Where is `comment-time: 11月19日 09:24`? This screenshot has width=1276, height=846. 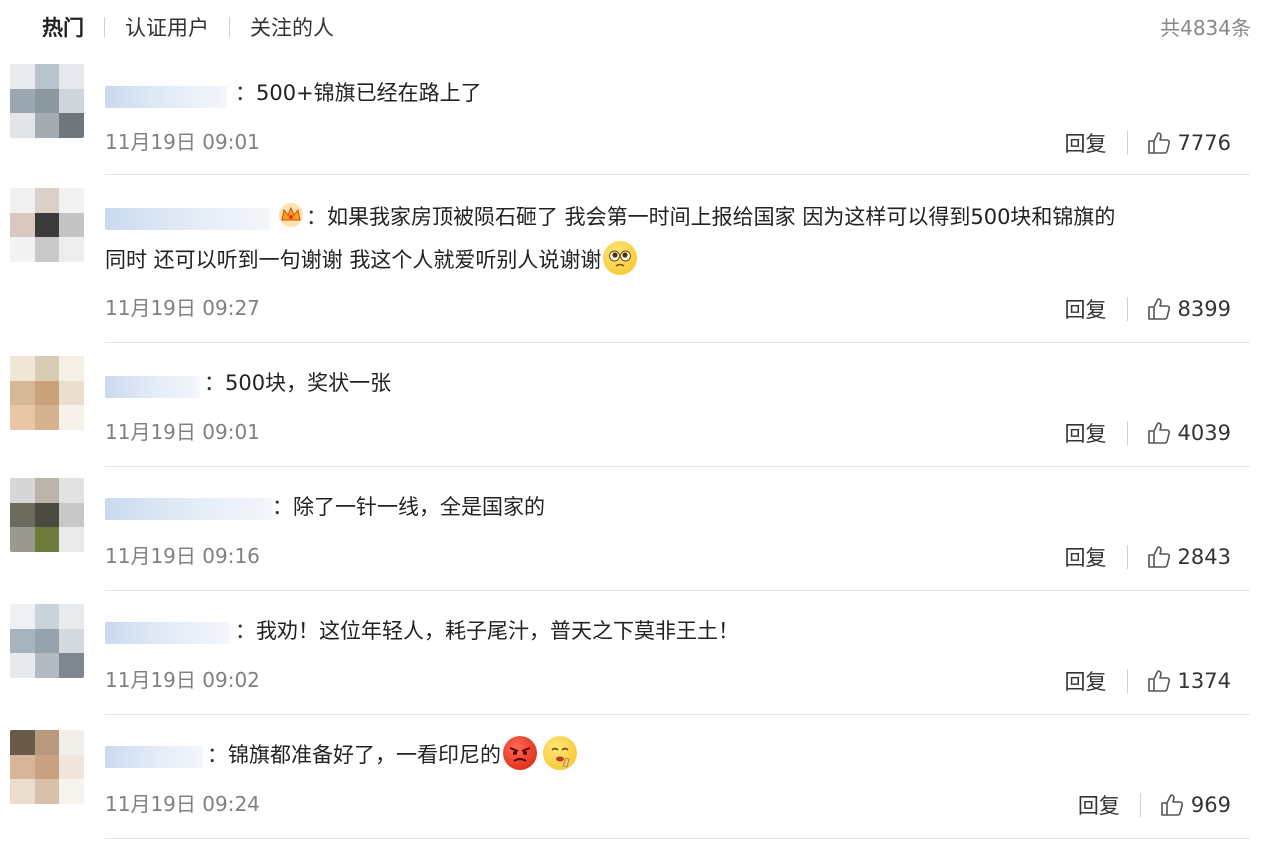
comment-time: 11月19日 09:24 is located at coordinates (182, 804).